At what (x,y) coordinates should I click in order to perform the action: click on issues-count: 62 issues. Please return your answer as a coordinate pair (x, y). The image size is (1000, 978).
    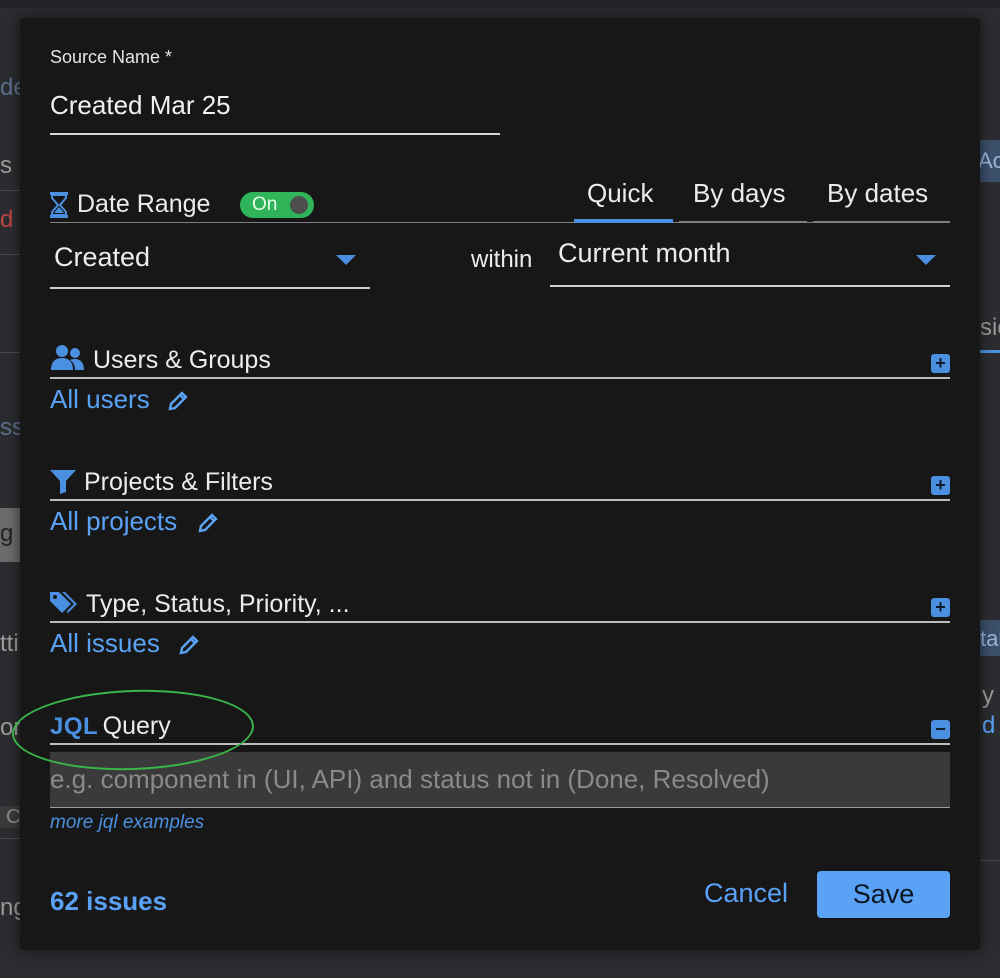
    Looking at the image, I should click on (109, 901).